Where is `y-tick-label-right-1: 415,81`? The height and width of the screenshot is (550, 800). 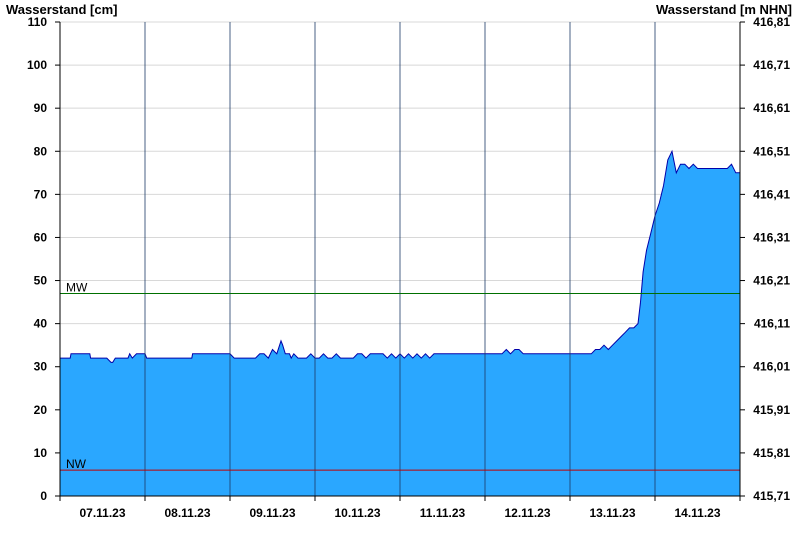
y-tick-label-right-1: 415,81 is located at coordinates (771, 453).